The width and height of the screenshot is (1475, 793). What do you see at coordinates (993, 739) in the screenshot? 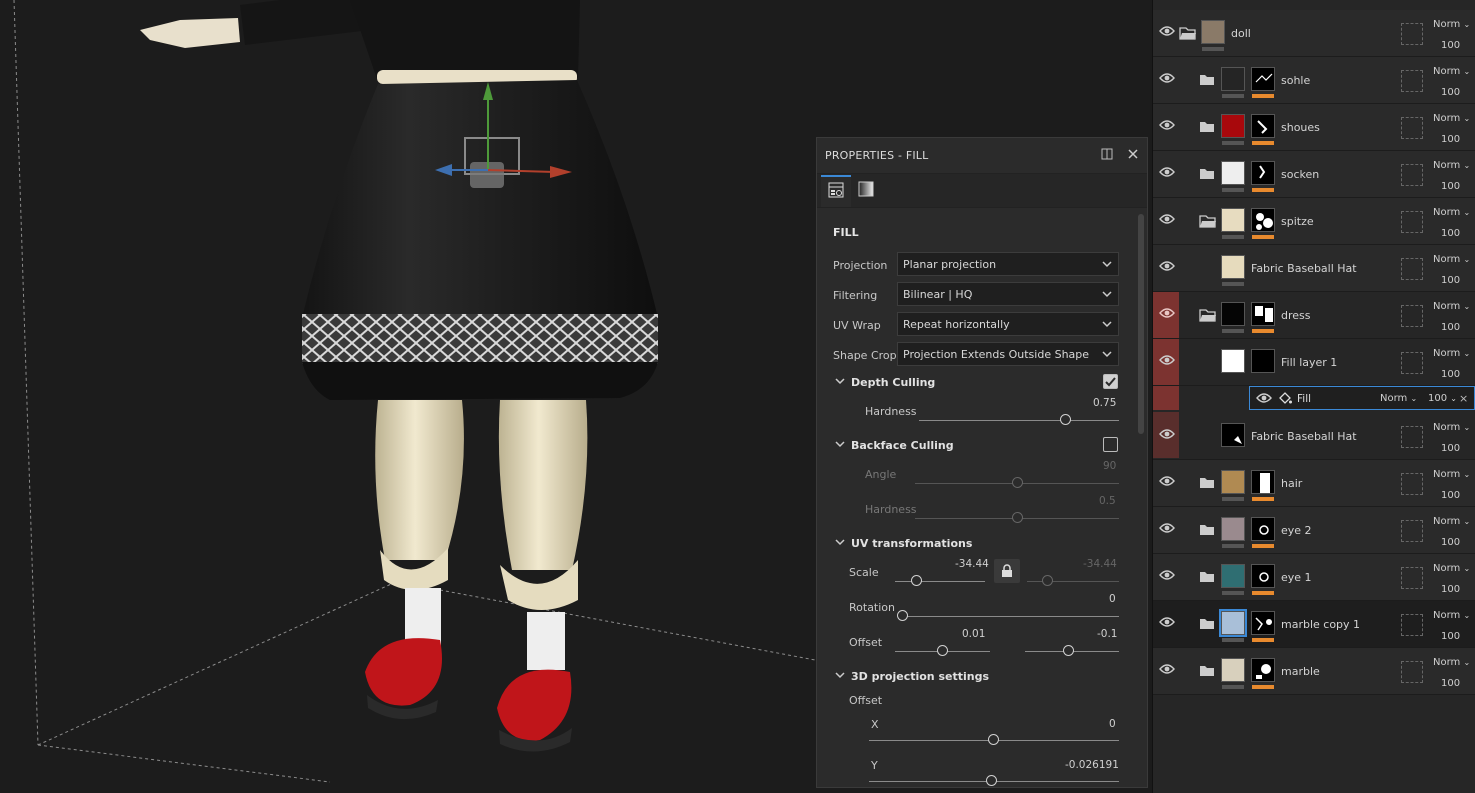
I see `3d-offset-x-slider-handle` at bounding box center [993, 739].